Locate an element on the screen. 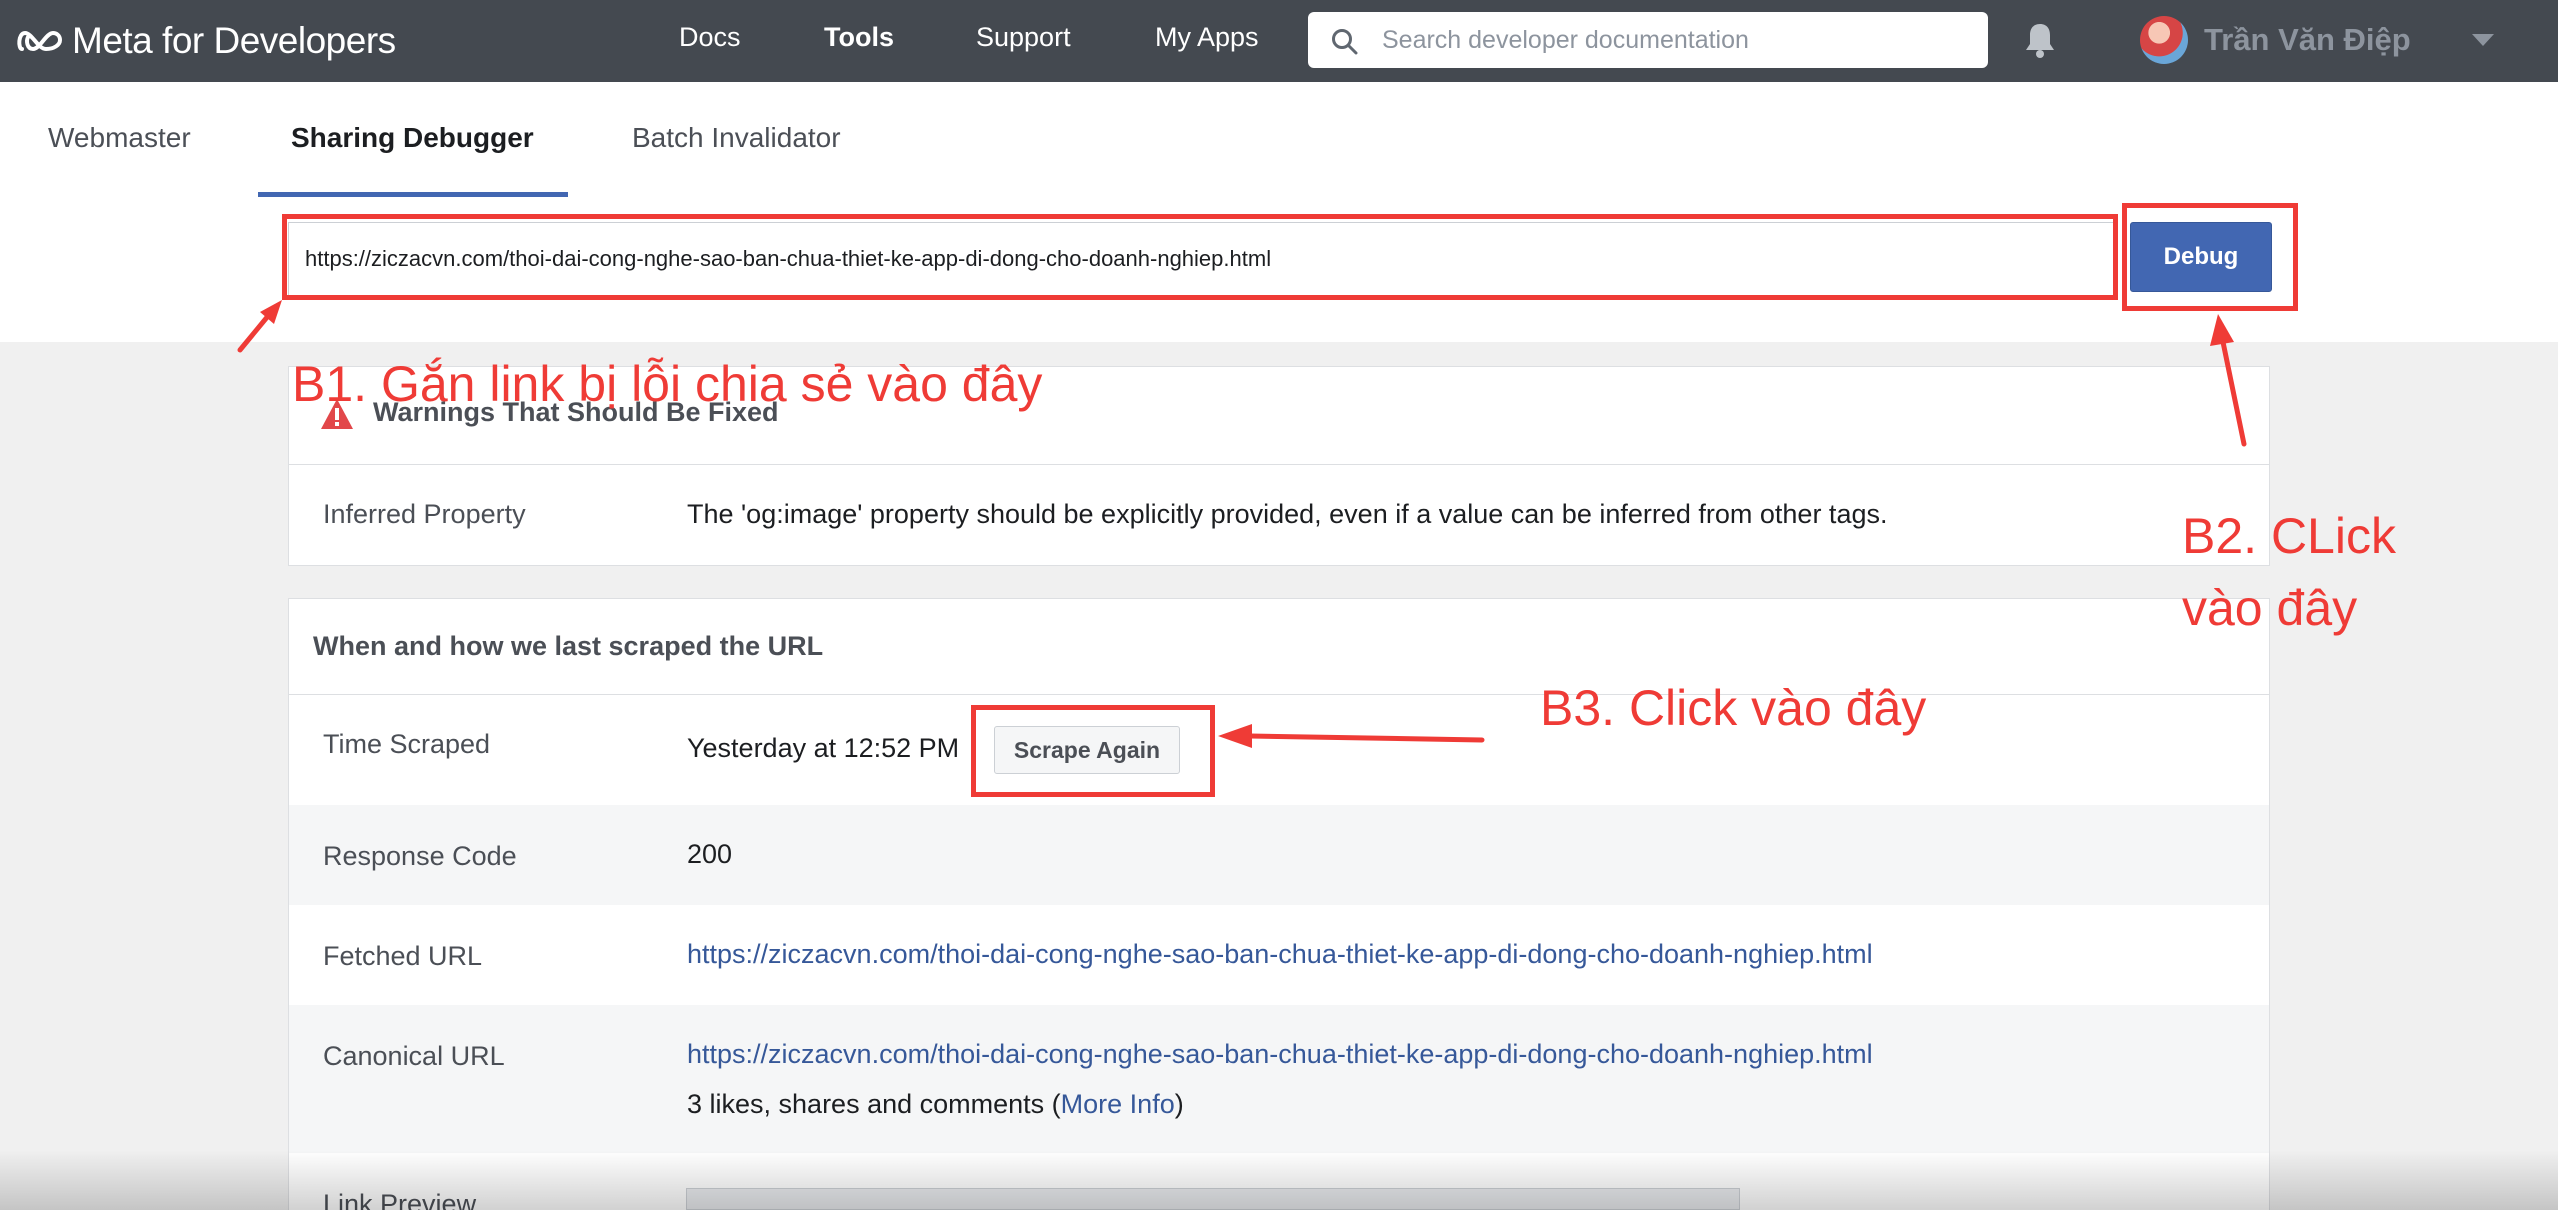 The height and width of the screenshot is (1210, 2558). active-tab-indicator is located at coordinates (413, 194).